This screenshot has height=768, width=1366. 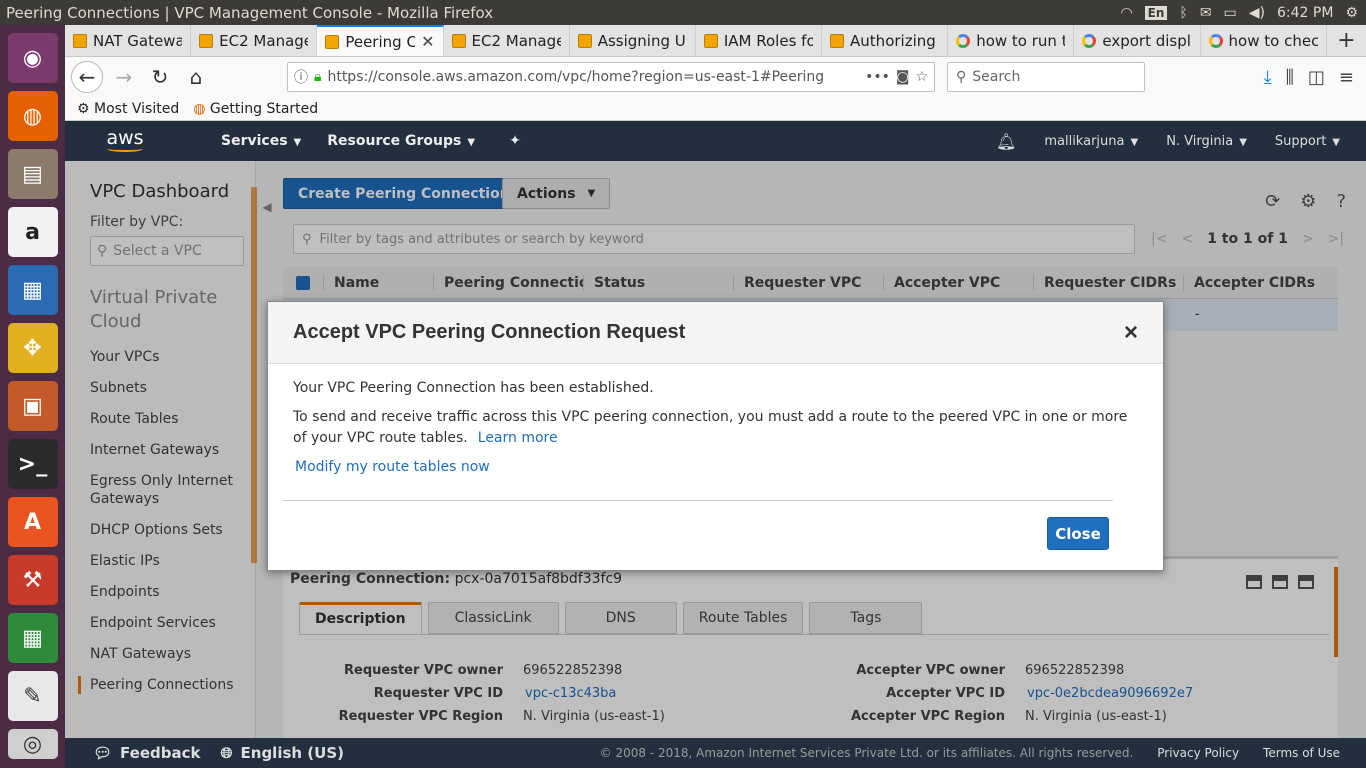 What do you see at coordinates (1290, 77) in the screenshot?
I see `library-icon: ⫼` at bounding box center [1290, 77].